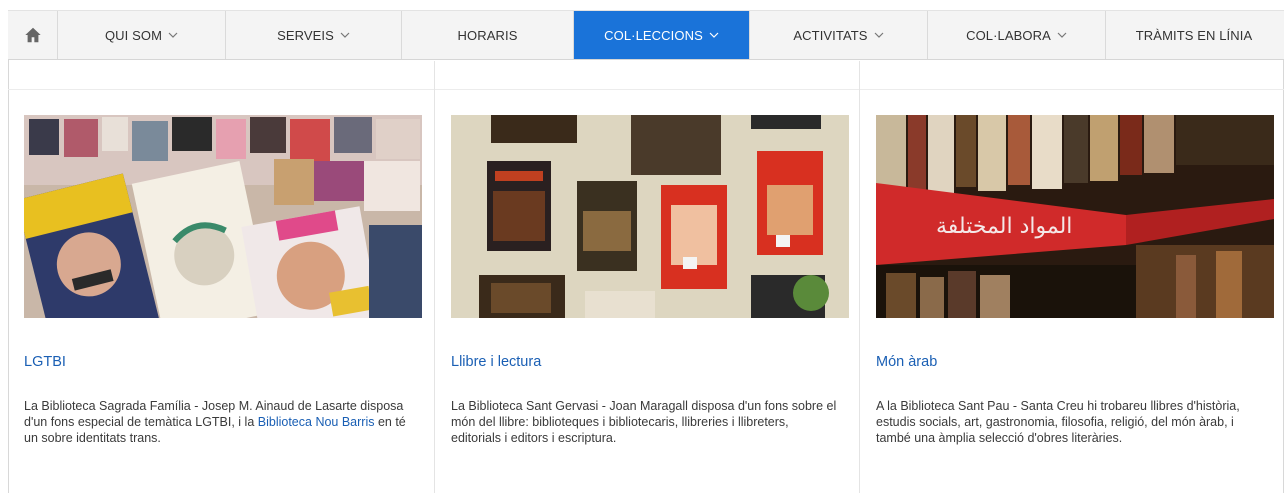 Image resolution: width=1287 pixels, height=493 pixels. I want to click on nav-label: TRÀMITS EN LÍNIA, so click(1194, 35).